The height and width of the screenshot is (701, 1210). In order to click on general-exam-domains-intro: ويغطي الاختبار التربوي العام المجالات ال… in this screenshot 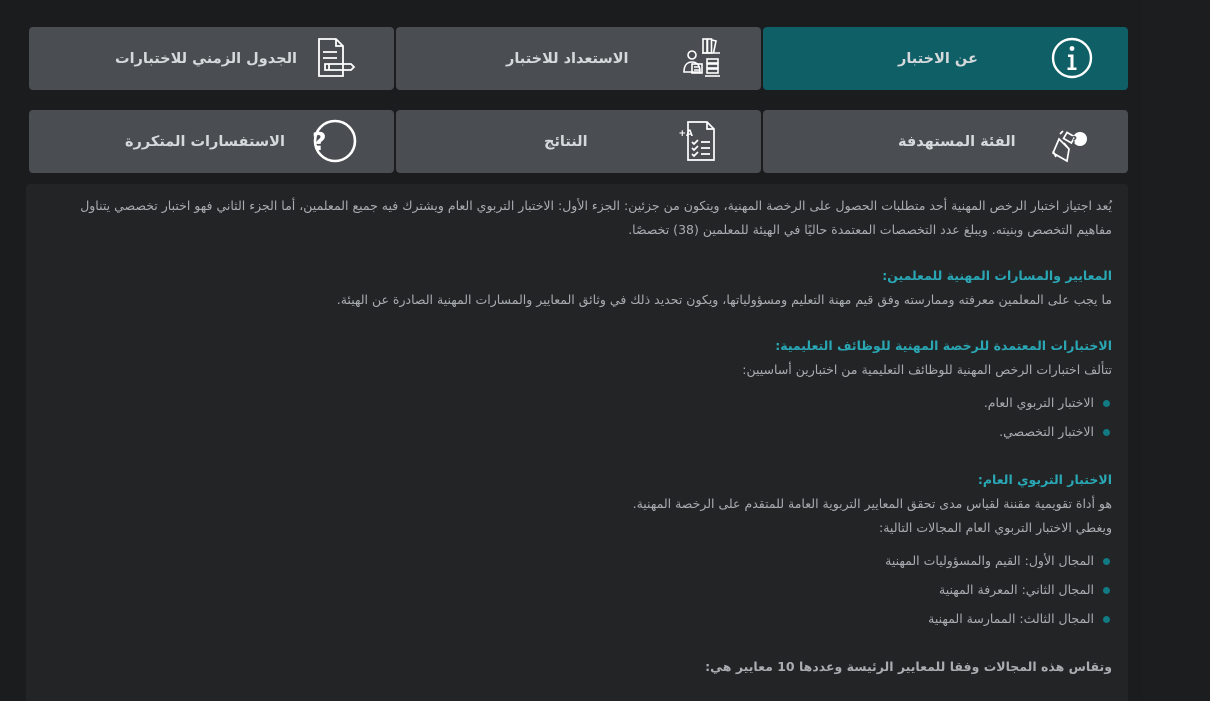, I will do `click(995, 527)`.